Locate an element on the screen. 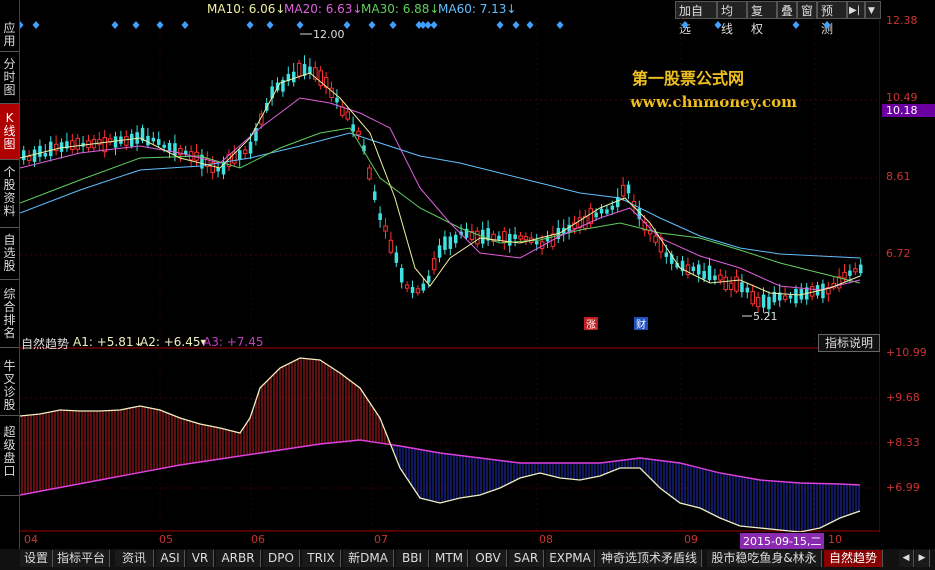 Image resolution: width=935 pixels, height=570 pixels. ma10-legend: MA10: 6.06↓ is located at coordinates (246, 9).